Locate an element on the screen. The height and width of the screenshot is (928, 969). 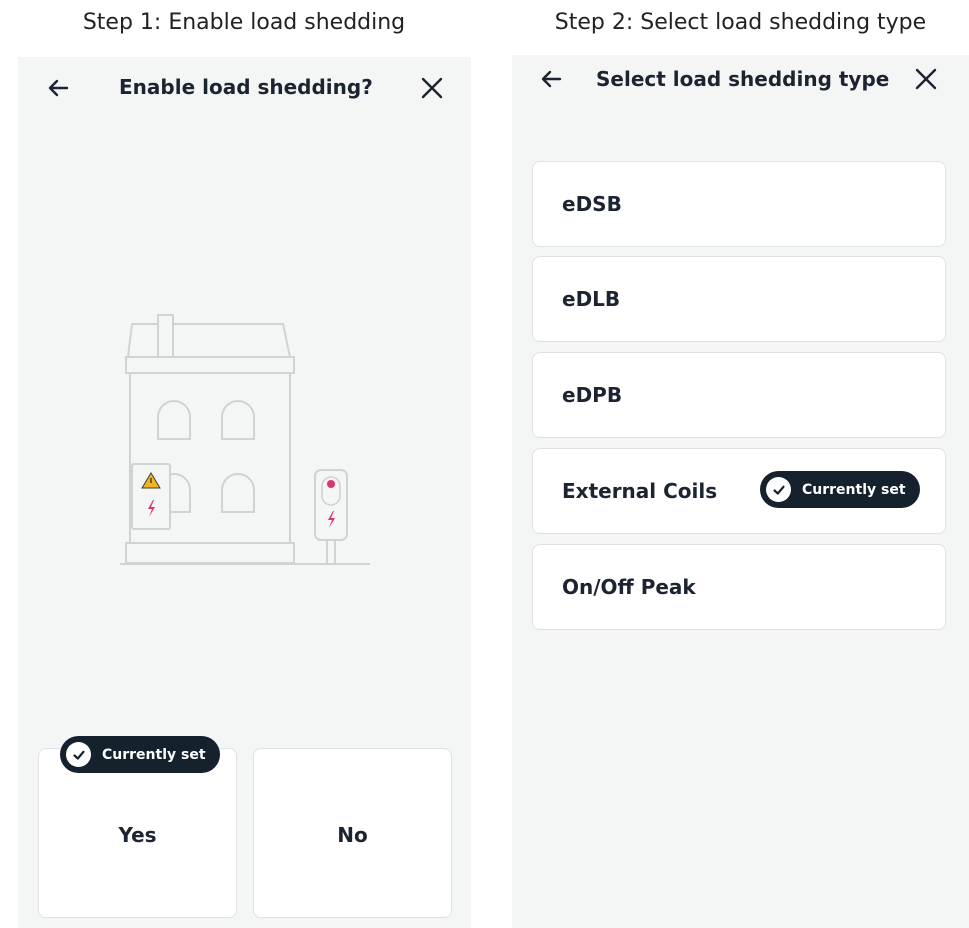
option-on-off-peak: On/Off Peak is located at coordinates (739, 587).